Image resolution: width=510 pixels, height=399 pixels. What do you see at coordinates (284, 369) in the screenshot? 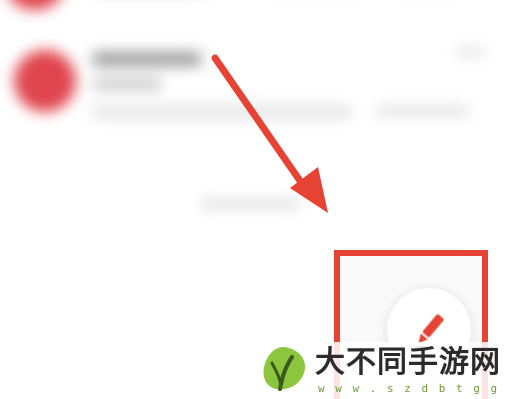
I see `leaf-logo-icon` at bounding box center [284, 369].